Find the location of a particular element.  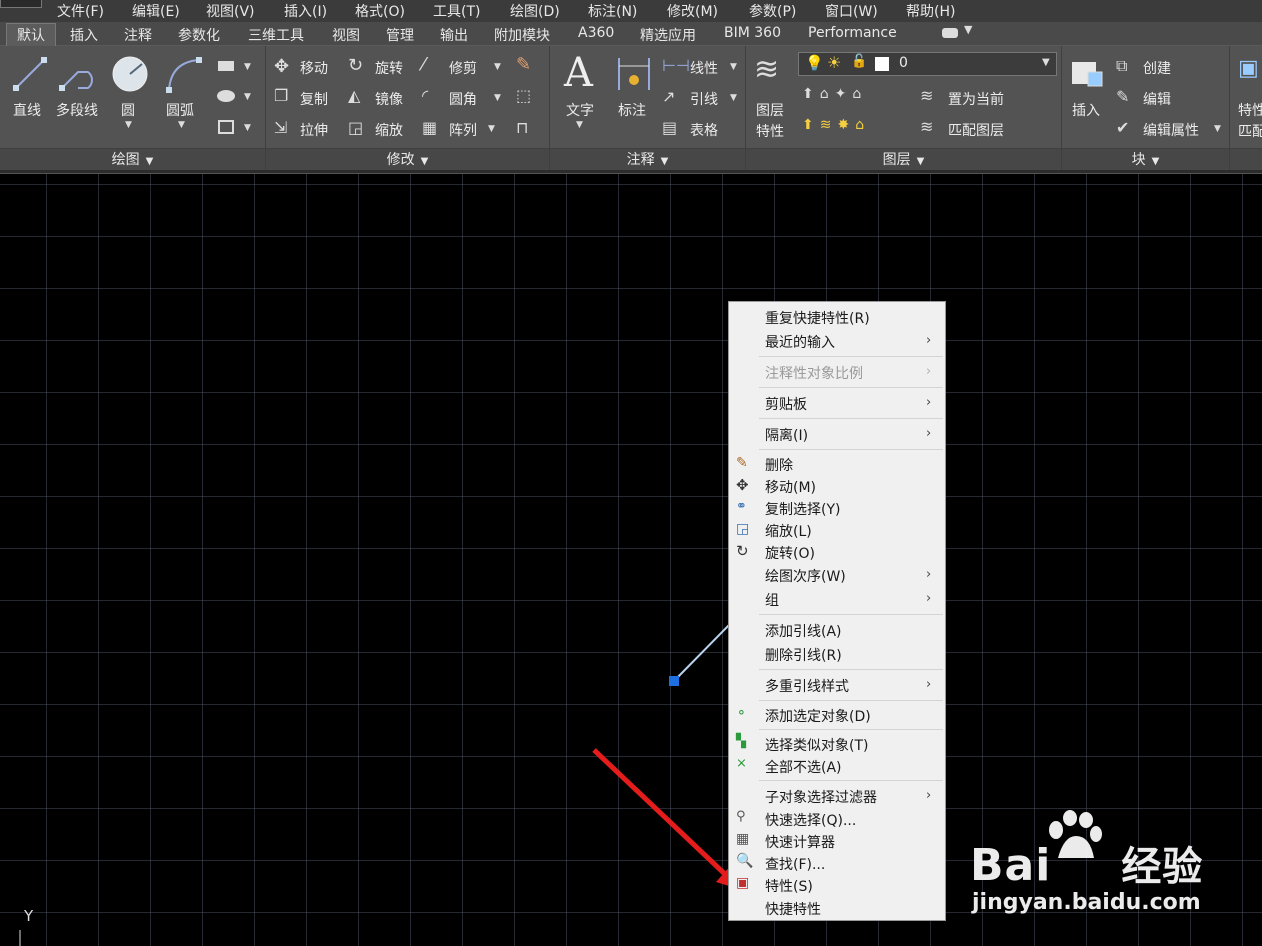

panel-modify-title: 修改 ▼ is located at coordinates (407, 159).